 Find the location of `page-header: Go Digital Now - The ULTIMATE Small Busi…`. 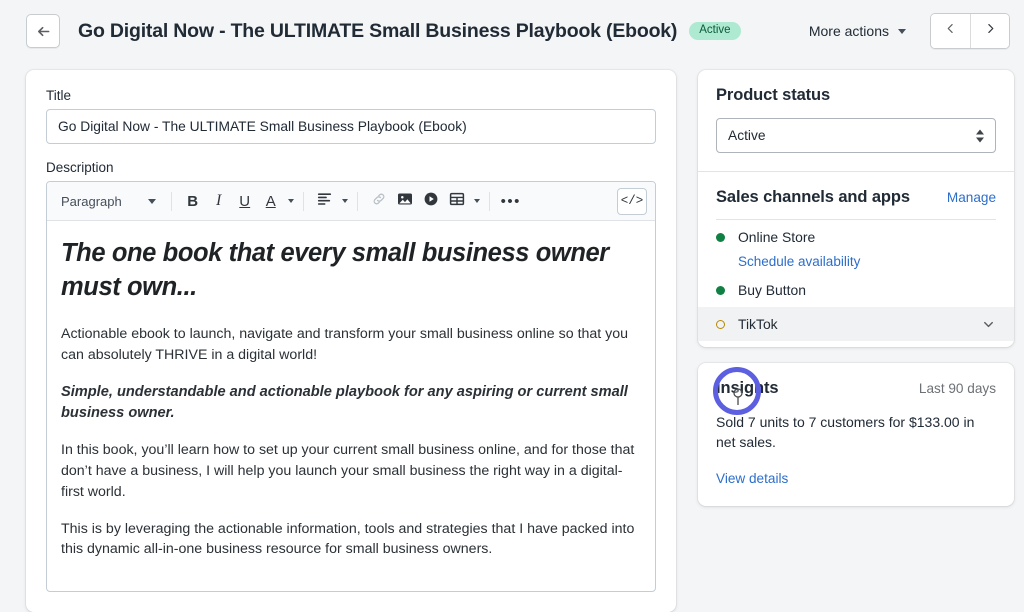

page-header: Go Digital Now - The ULTIMATE Small Busi… is located at coordinates (512, 31).